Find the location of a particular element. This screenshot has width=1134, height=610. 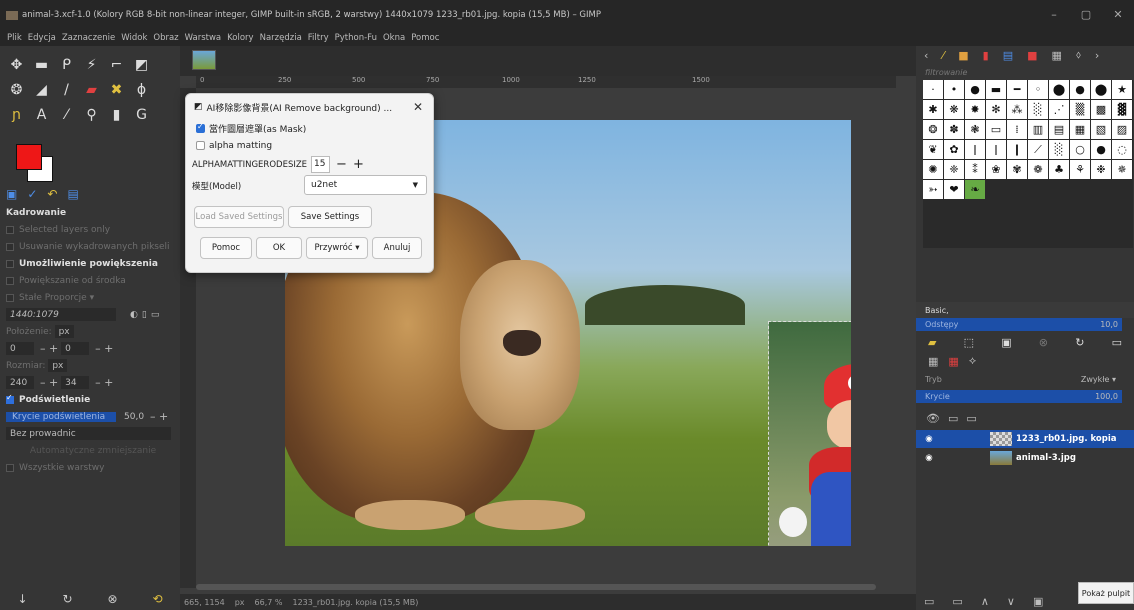

delete-options-icon: ⊗ is located at coordinates (112, 599).